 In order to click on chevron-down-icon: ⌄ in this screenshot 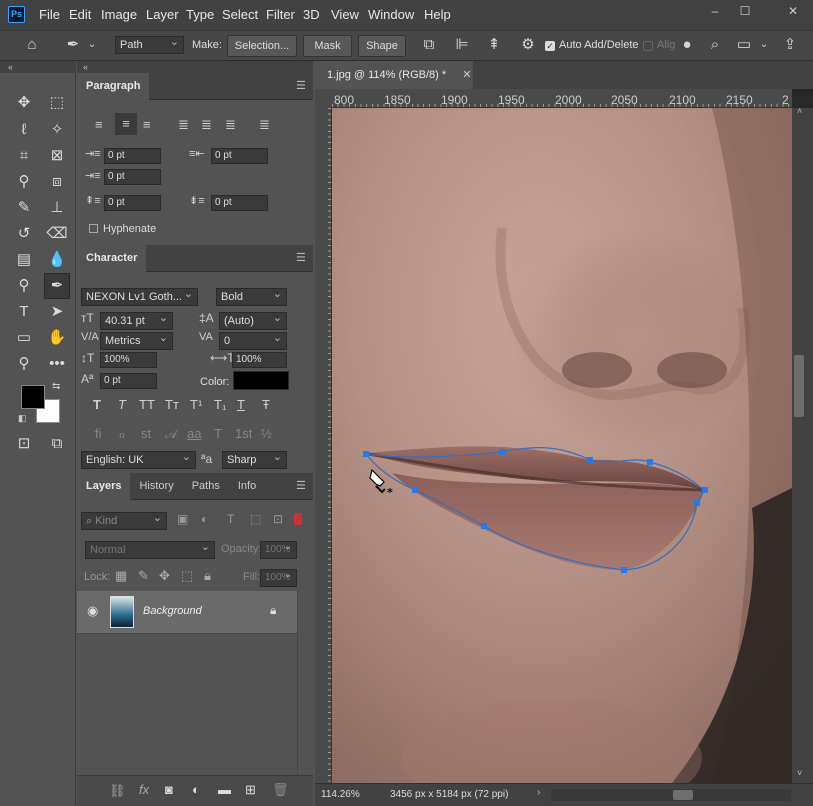, I will do `click(92, 45)`.